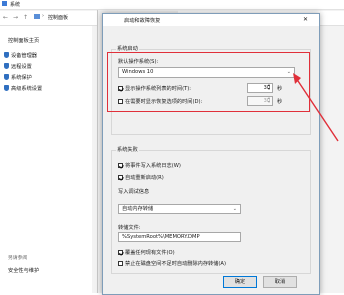  I want to click on annotation-arrow, so click(316, 107).